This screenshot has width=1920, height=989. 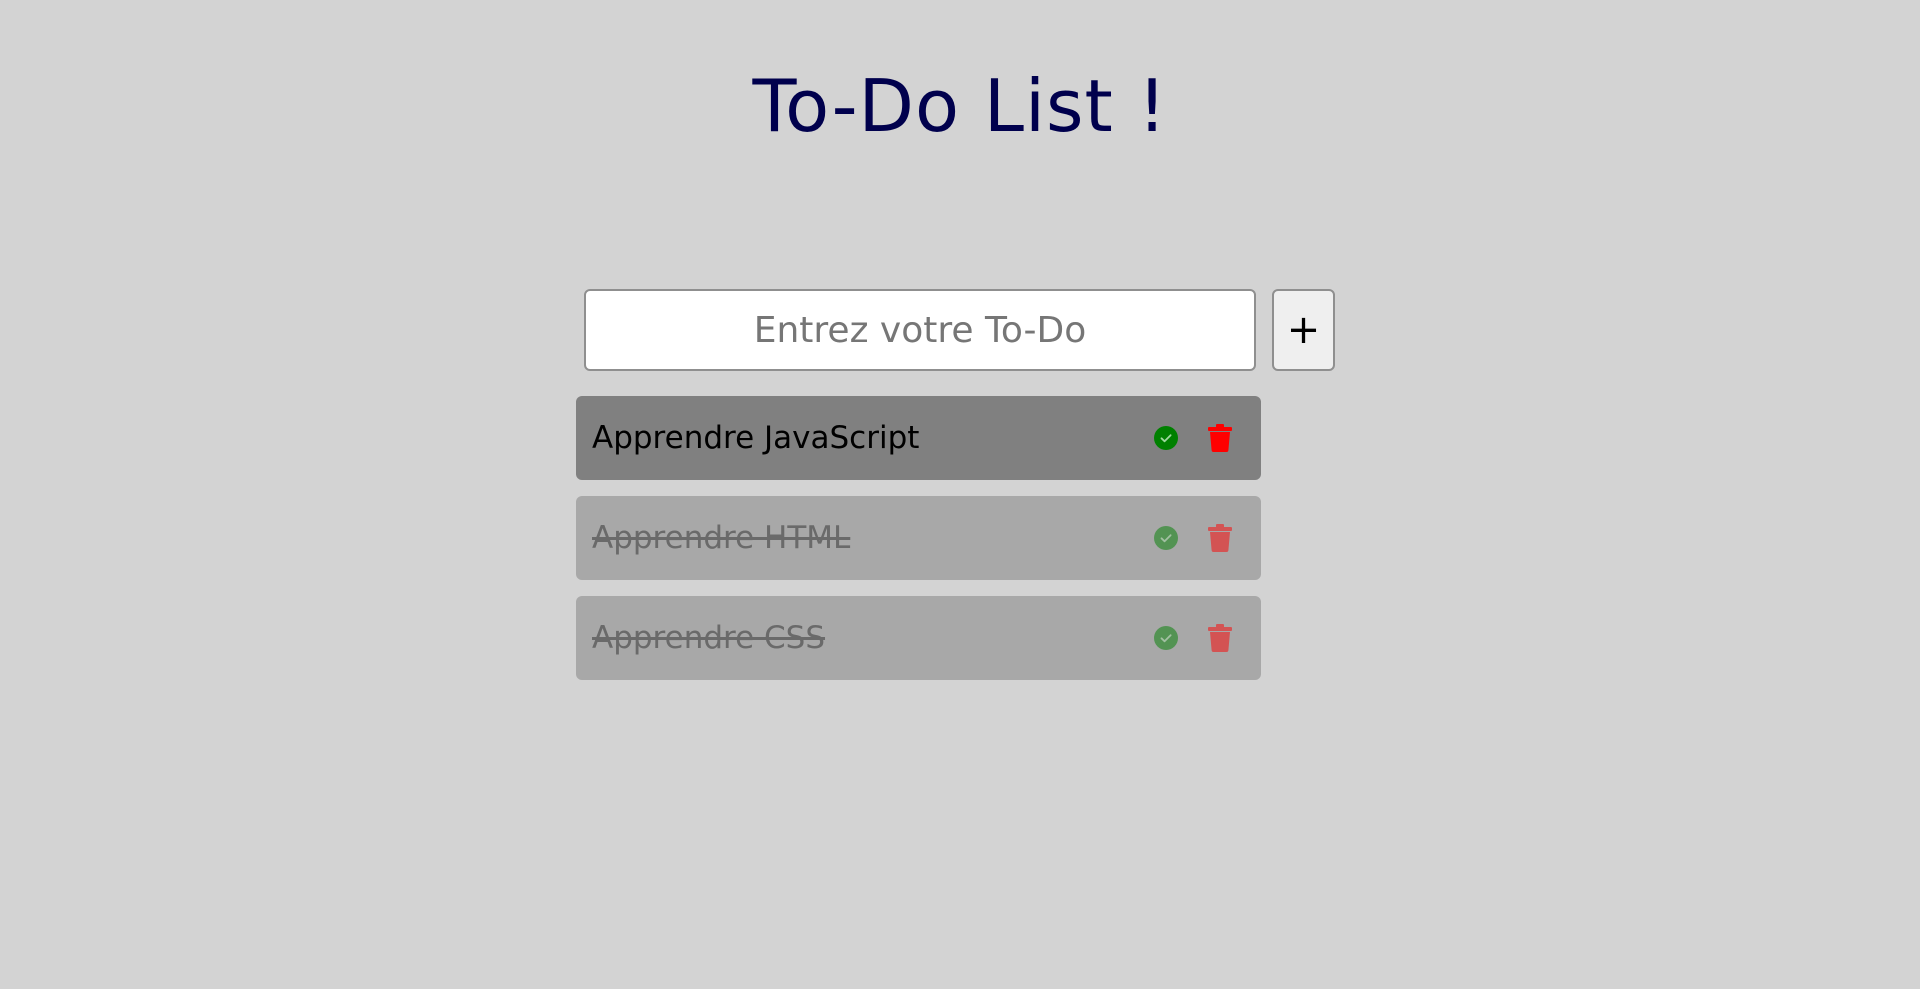 What do you see at coordinates (721, 538) in the screenshot?
I see `todo-item-label: Apprendre HTML` at bounding box center [721, 538].